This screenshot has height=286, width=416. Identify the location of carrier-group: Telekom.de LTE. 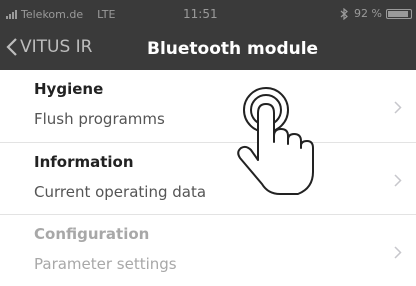
(60, 14).